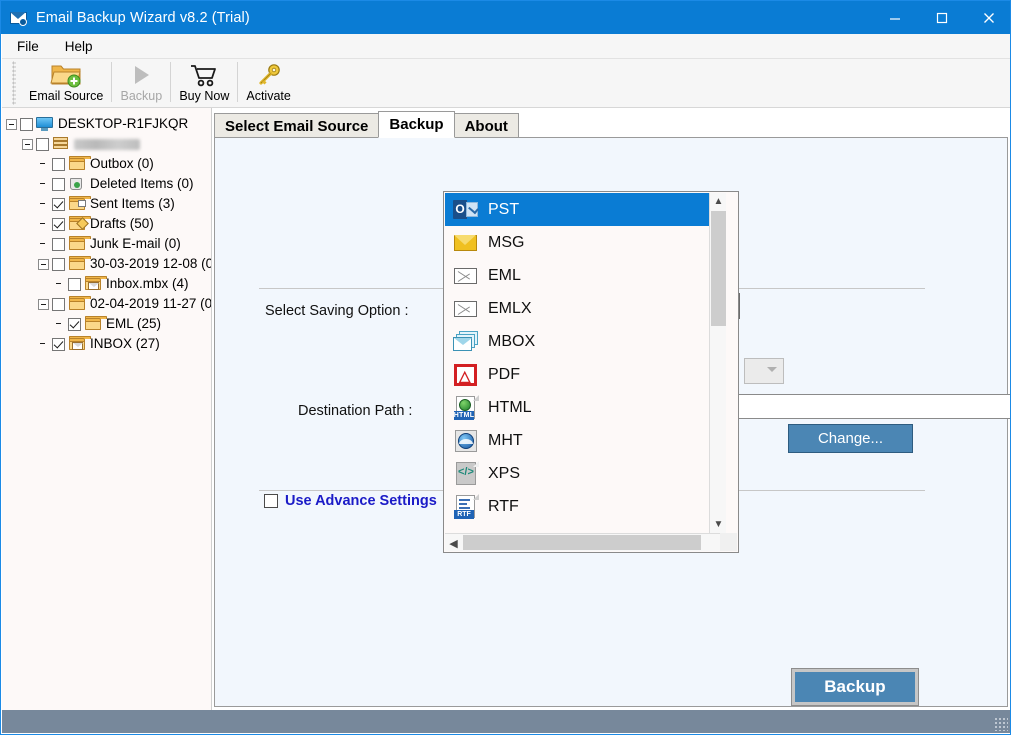  Describe the element at coordinates (1001, 724) in the screenshot. I see `resize-grip-icon` at that location.